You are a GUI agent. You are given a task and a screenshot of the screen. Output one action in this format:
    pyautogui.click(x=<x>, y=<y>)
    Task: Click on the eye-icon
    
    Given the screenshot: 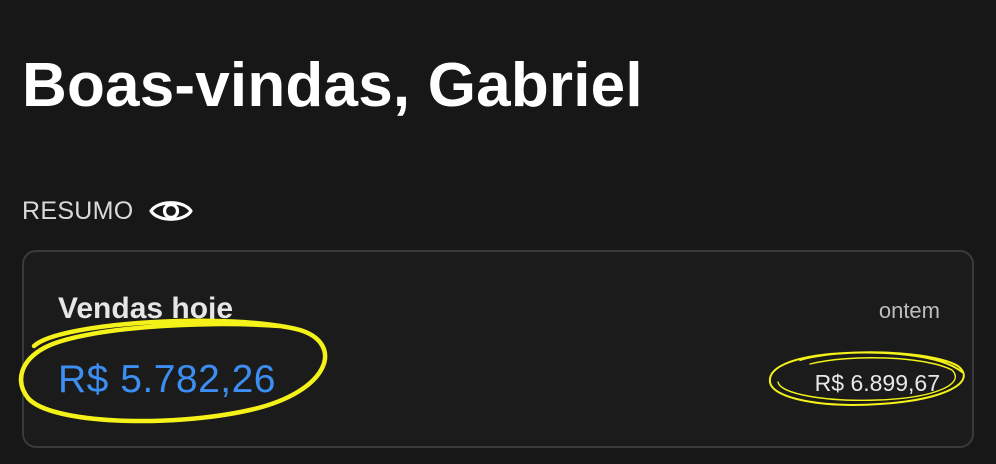 What is the action you would take?
    pyautogui.click(x=171, y=211)
    